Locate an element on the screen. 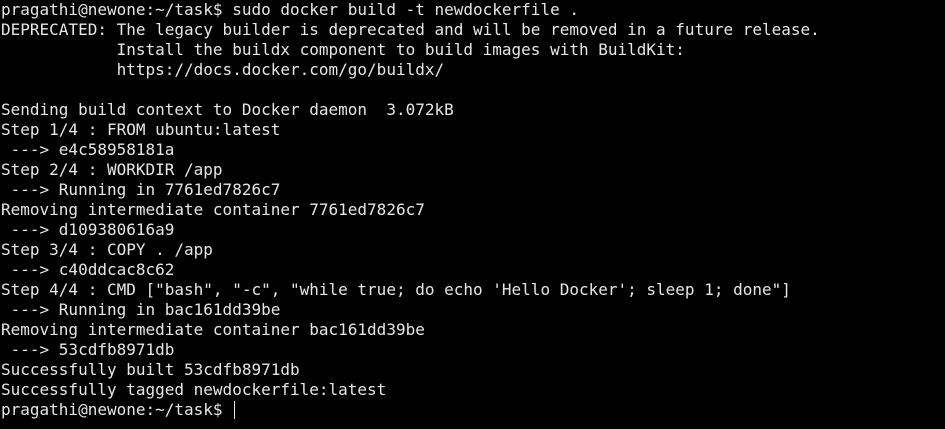 This screenshot has width=945, height=429. terminal-line: https://docs.docker.com/go/buildx/ is located at coordinates (223, 69).